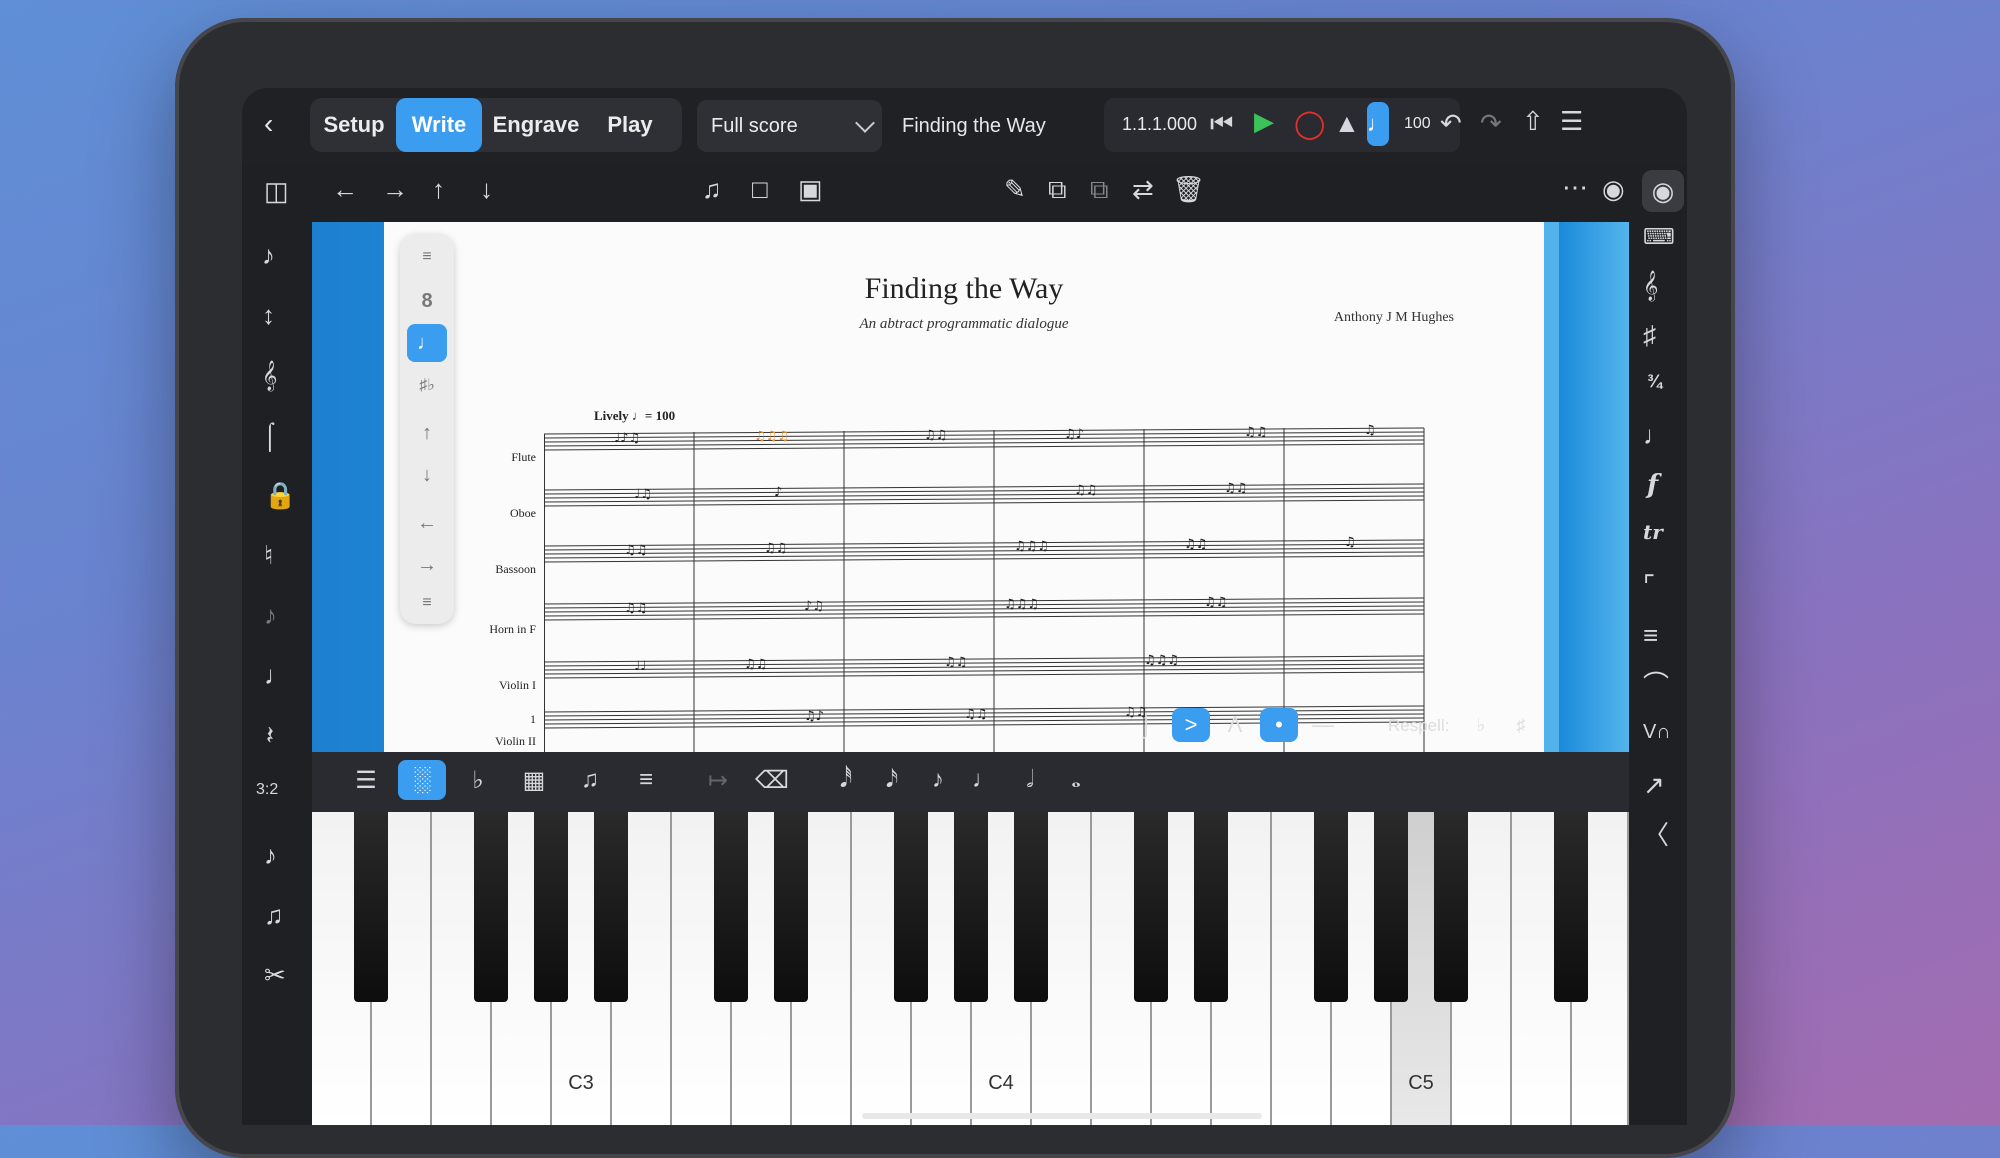 This screenshot has height=1158, width=2000. I want to click on grace-slash-icon: ♪, so click(270, 855).